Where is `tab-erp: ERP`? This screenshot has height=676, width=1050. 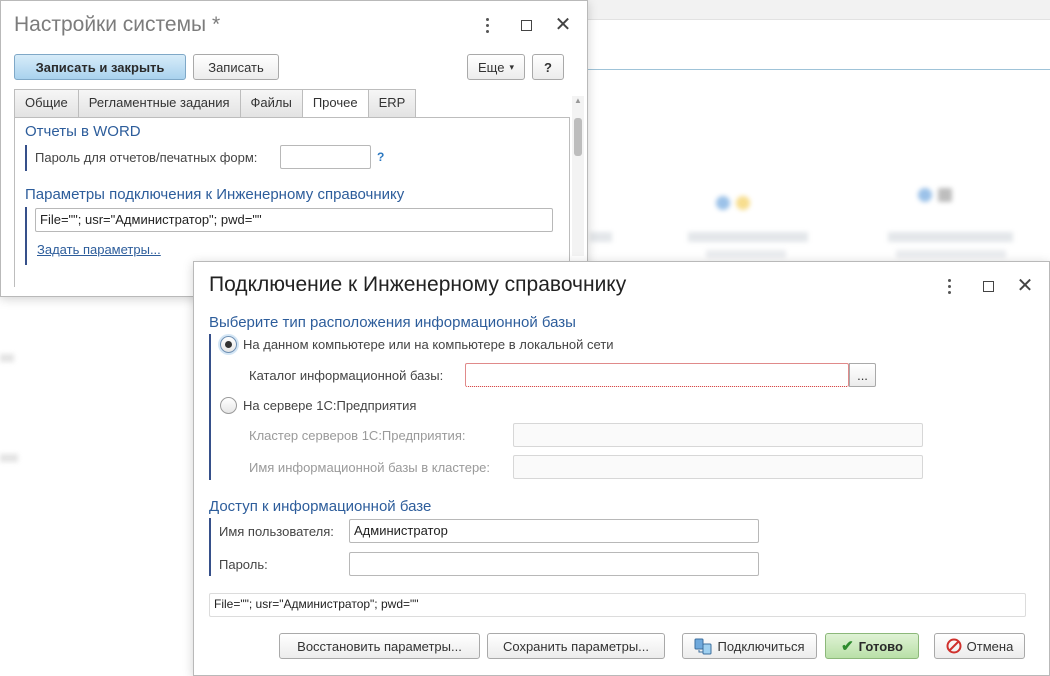 tab-erp: ERP is located at coordinates (392, 103).